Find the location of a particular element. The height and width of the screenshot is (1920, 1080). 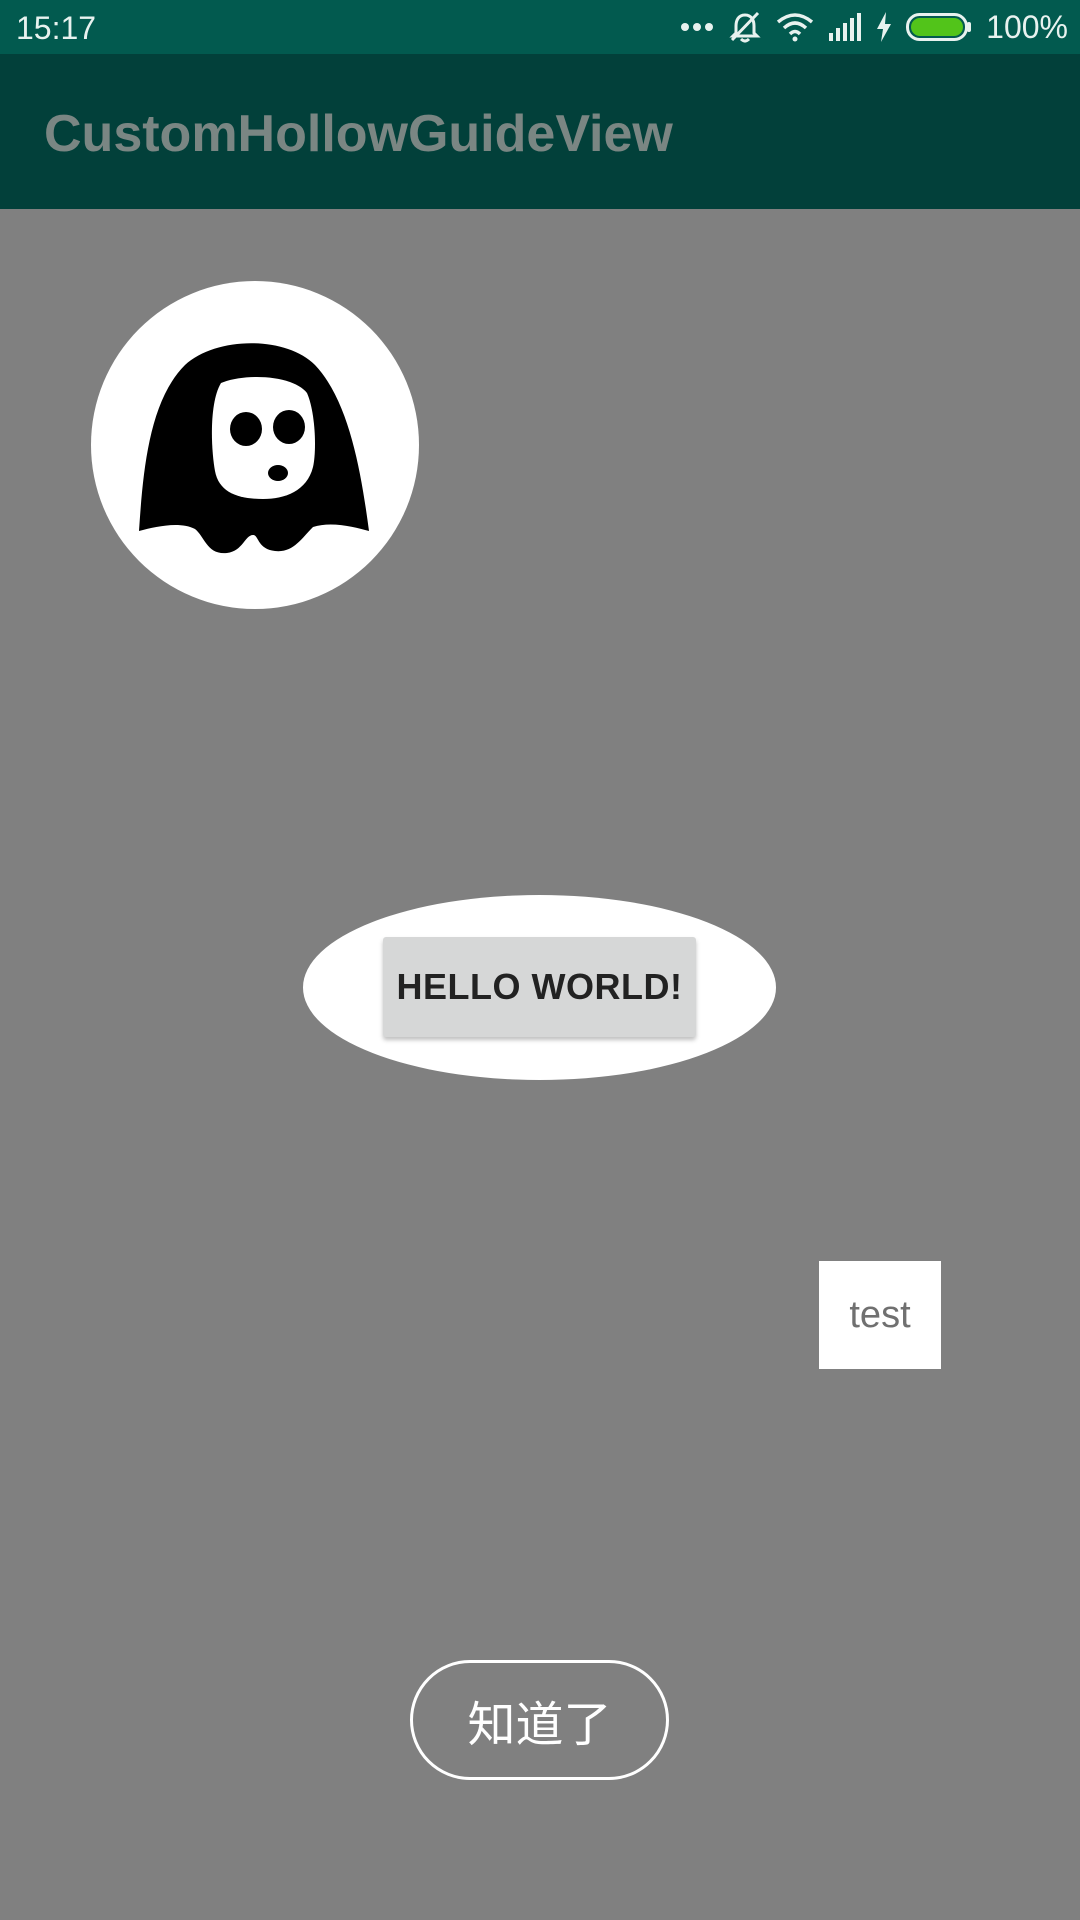

avatar-highlight is located at coordinates (255, 445).